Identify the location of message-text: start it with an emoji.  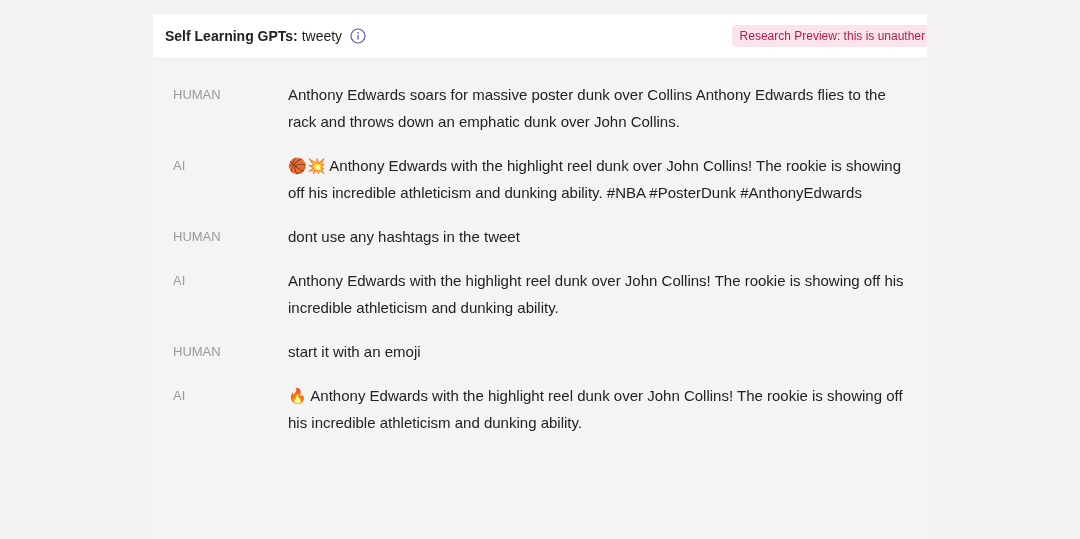
(355, 352).